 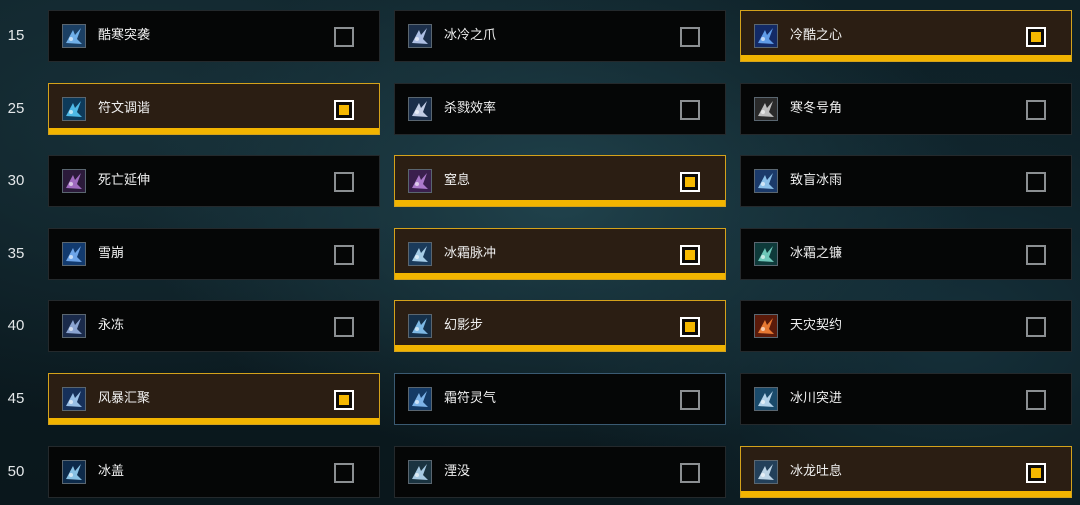 What do you see at coordinates (214, 326) in the screenshot?
I see `talent-card: 永冻` at bounding box center [214, 326].